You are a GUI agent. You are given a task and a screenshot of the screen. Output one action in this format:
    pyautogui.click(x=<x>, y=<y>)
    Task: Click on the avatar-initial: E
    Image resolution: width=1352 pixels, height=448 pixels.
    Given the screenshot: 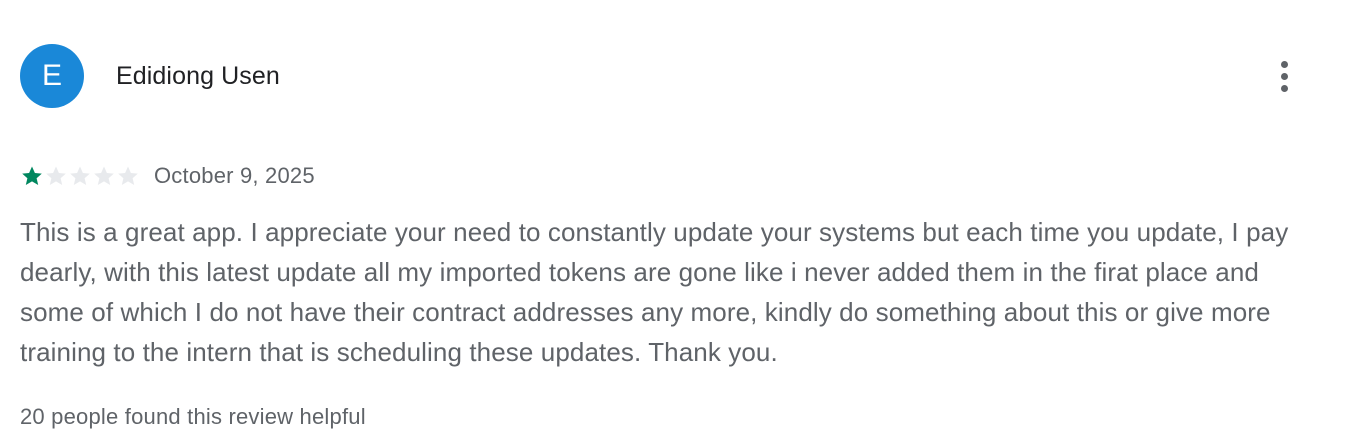 What is the action you would take?
    pyautogui.click(x=51, y=75)
    